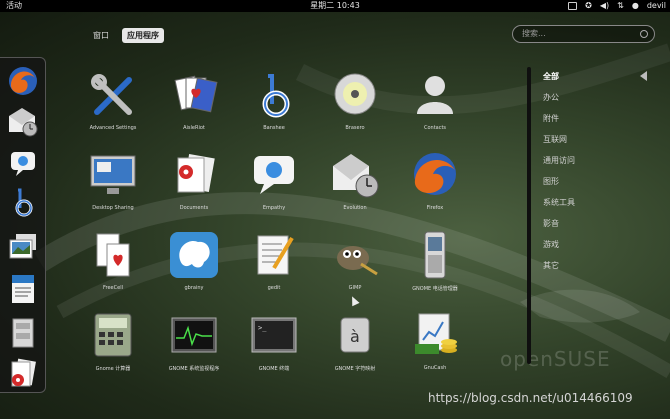 The image size is (670, 419). I want to click on svg-text: à, so click(355, 336).